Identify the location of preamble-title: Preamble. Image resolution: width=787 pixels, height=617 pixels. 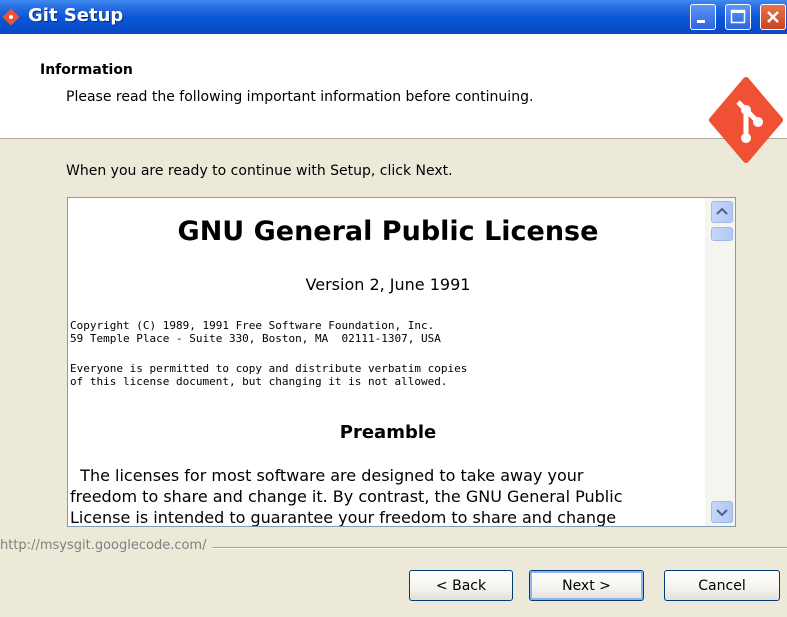
(388, 432).